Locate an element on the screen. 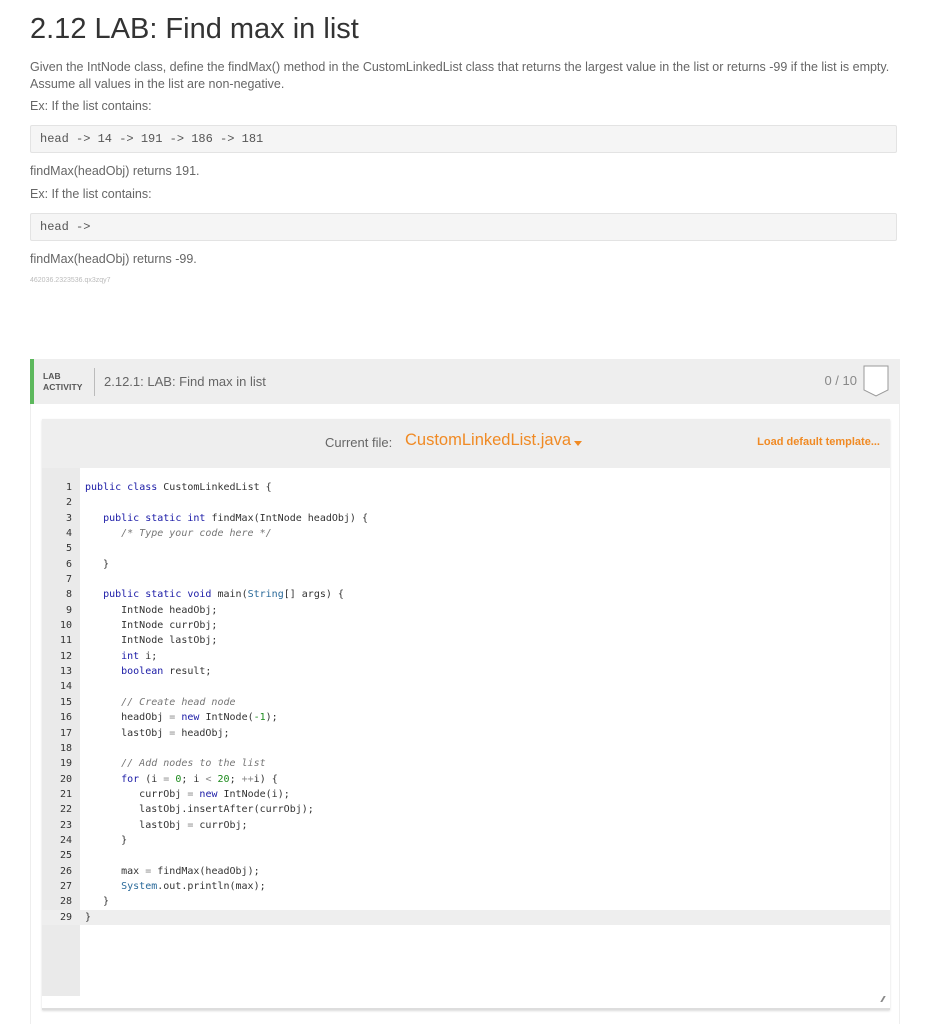 The image size is (927, 1024). line-number: 3 is located at coordinates (68, 518).